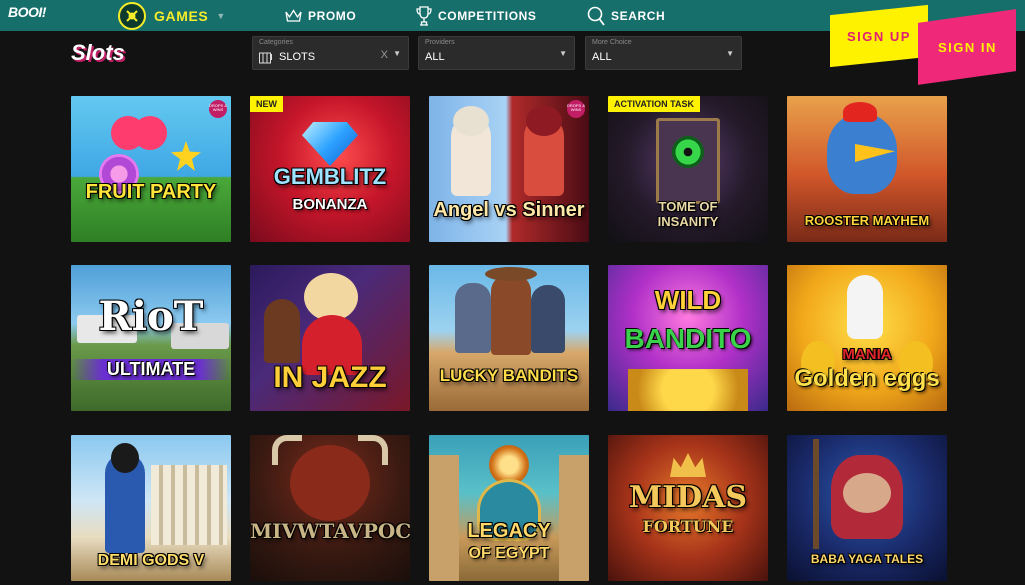 Image resolution: width=1025 pixels, height=585 pixels. I want to click on game-subtitle: BANDITO, so click(688, 338).